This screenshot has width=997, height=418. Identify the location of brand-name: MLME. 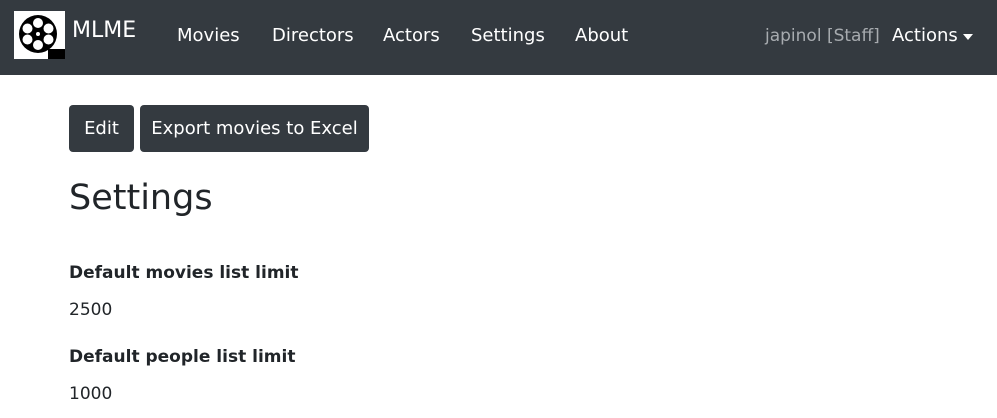
(104, 31).